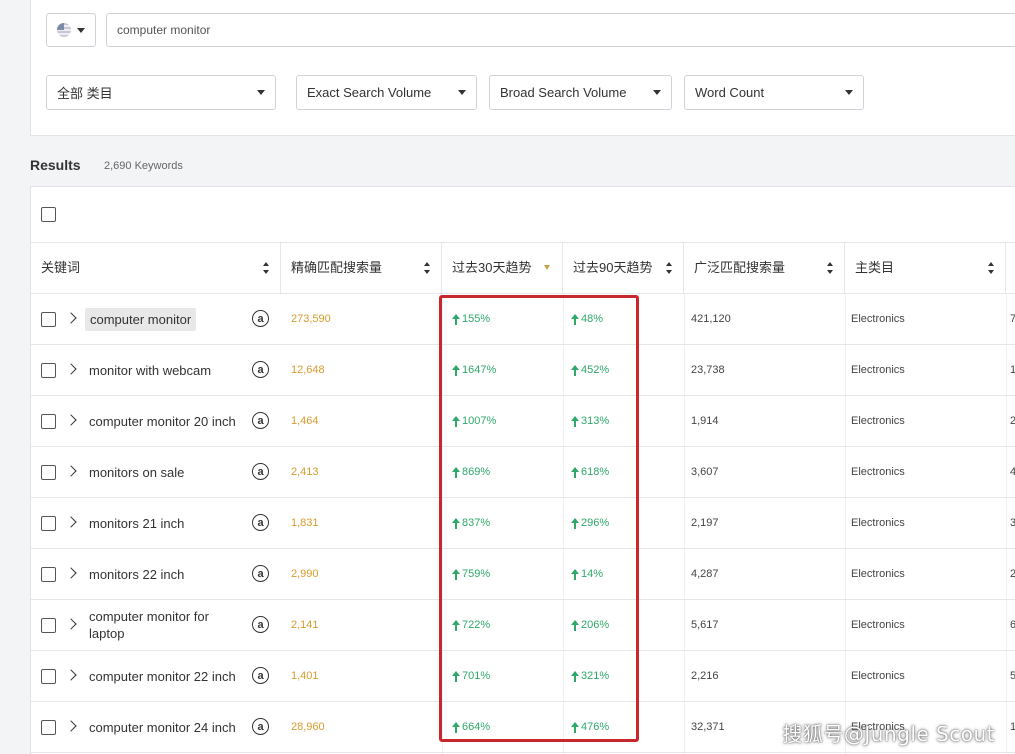 This screenshot has height=754, width=1015. Describe the element at coordinates (1012, 625) in the screenshot. I see `truncated-cell: 6` at that location.